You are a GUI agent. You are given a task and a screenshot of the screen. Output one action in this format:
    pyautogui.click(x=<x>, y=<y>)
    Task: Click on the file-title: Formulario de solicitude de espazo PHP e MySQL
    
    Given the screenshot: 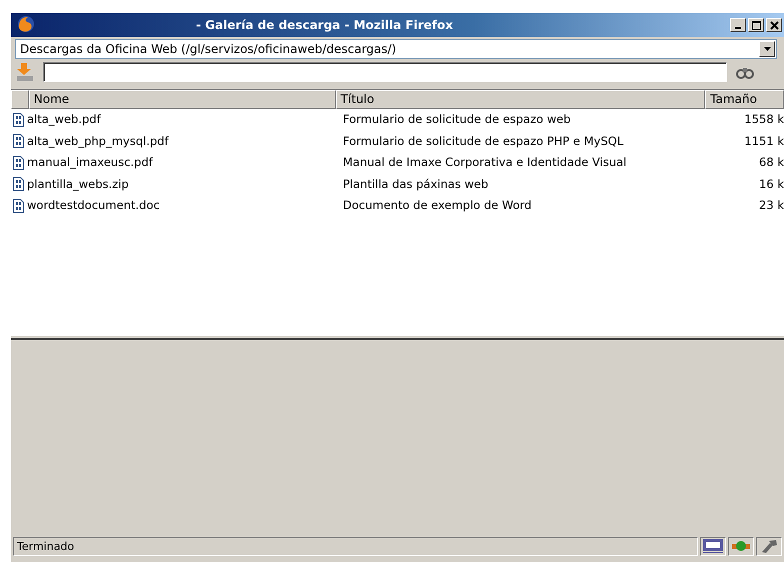 What is the action you would take?
    pyautogui.click(x=483, y=141)
    